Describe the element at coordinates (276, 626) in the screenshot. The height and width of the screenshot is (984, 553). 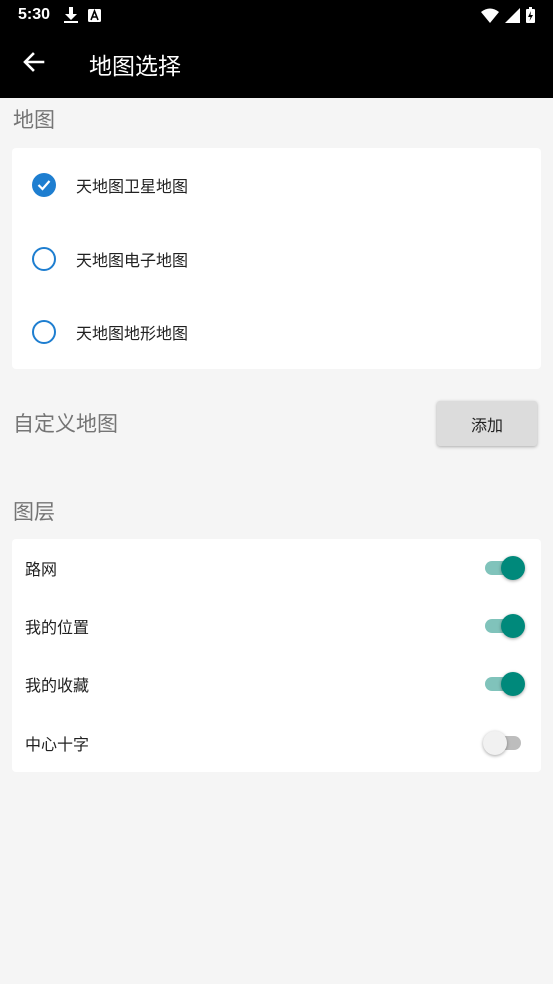
I see `layer-row-my-location: 我的位置` at that location.